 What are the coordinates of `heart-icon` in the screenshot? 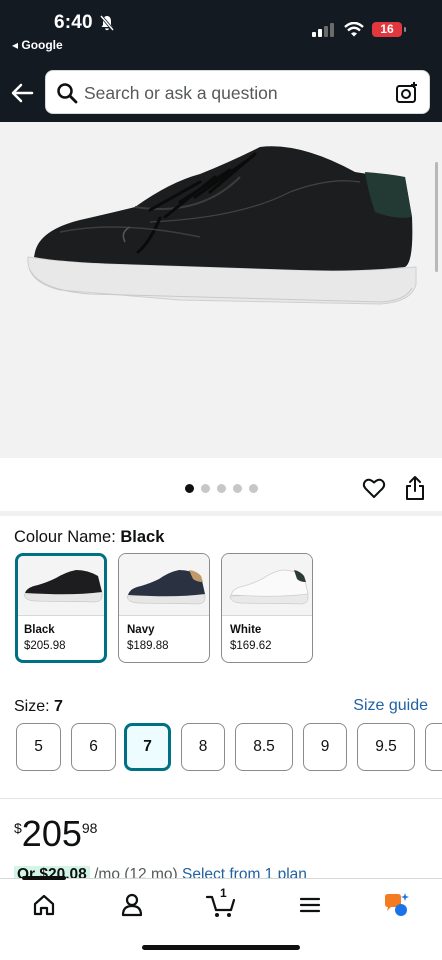 It's located at (374, 488).